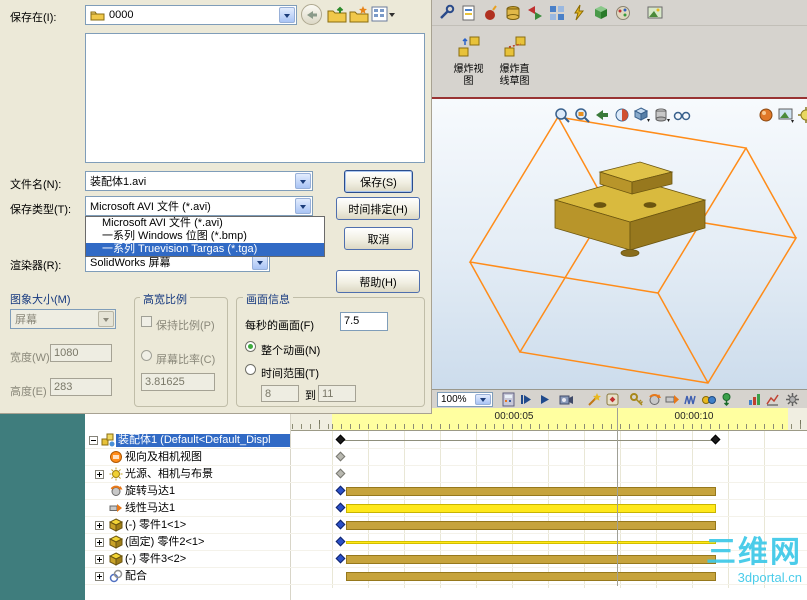  What do you see at coordinates (531, 559) in the screenshot?
I see `timeline-bar-part3` at bounding box center [531, 559].